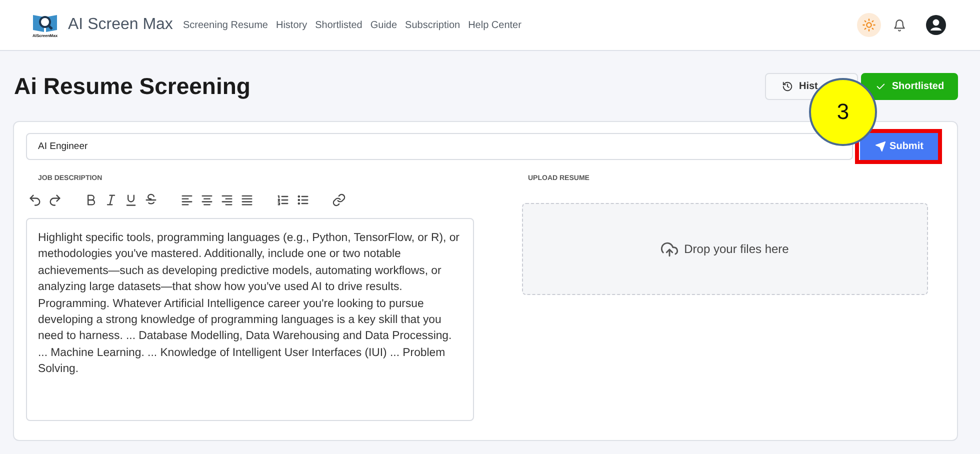 The width and height of the screenshot is (980, 454). Describe the element at coordinates (338, 25) in the screenshot. I see `nav-link: Shortlisted` at that location.